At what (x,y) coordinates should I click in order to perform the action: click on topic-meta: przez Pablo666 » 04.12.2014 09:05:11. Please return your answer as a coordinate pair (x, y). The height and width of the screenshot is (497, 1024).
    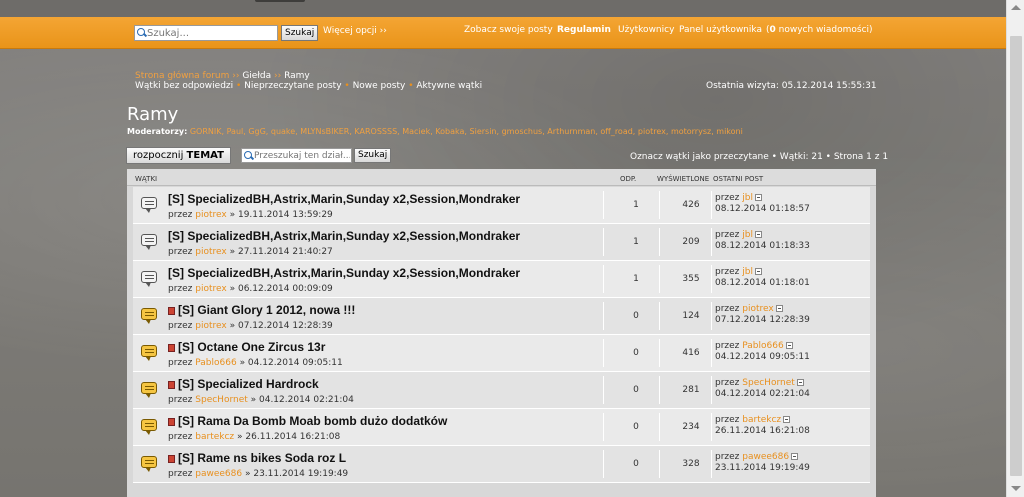
    Looking at the image, I should click on (255, 363).